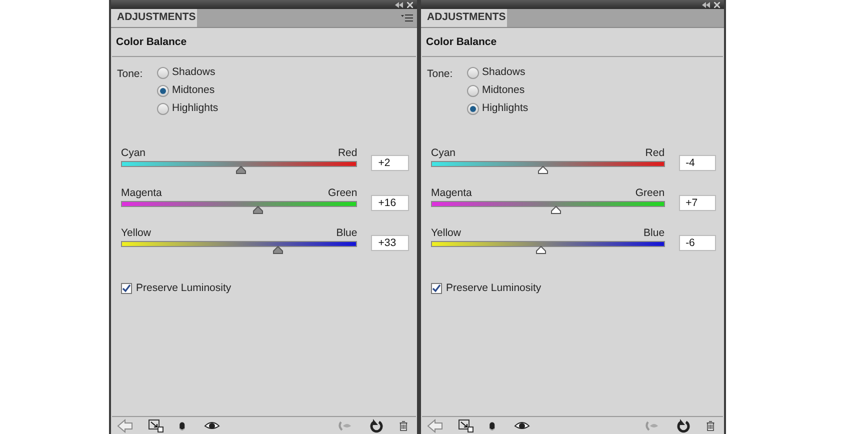  I want to click on value-field: -6, so click(697, 243).